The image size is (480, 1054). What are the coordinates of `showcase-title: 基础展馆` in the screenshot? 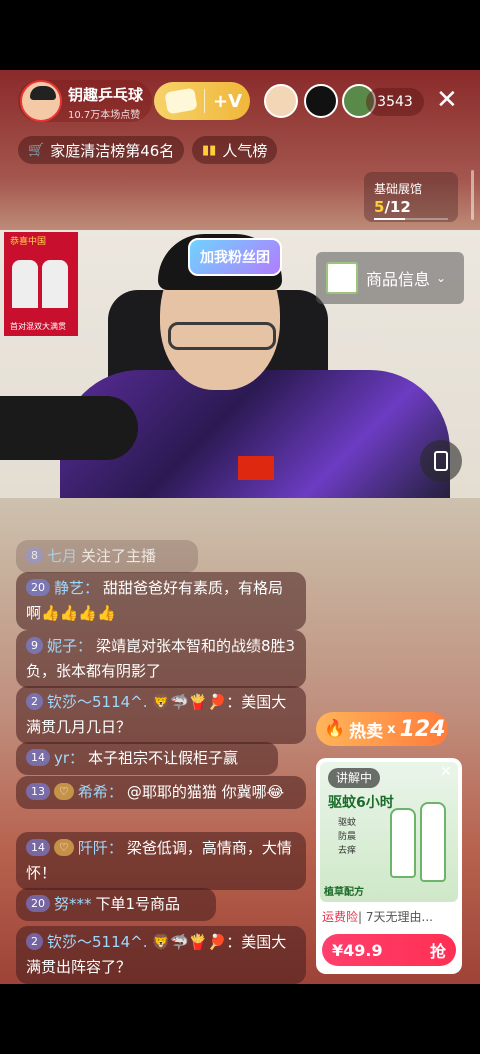 It's located at (398, 189).